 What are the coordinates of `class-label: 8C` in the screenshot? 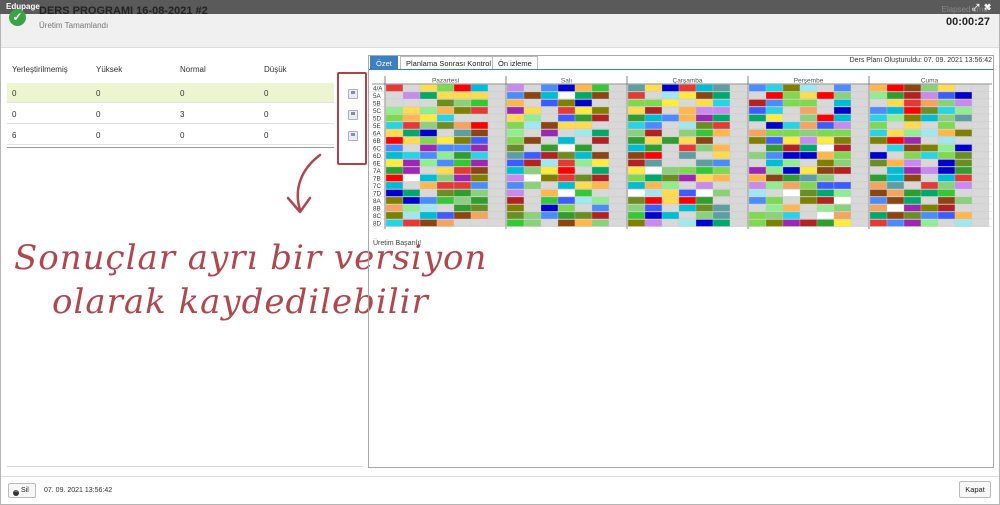 It's located at (377, 216).